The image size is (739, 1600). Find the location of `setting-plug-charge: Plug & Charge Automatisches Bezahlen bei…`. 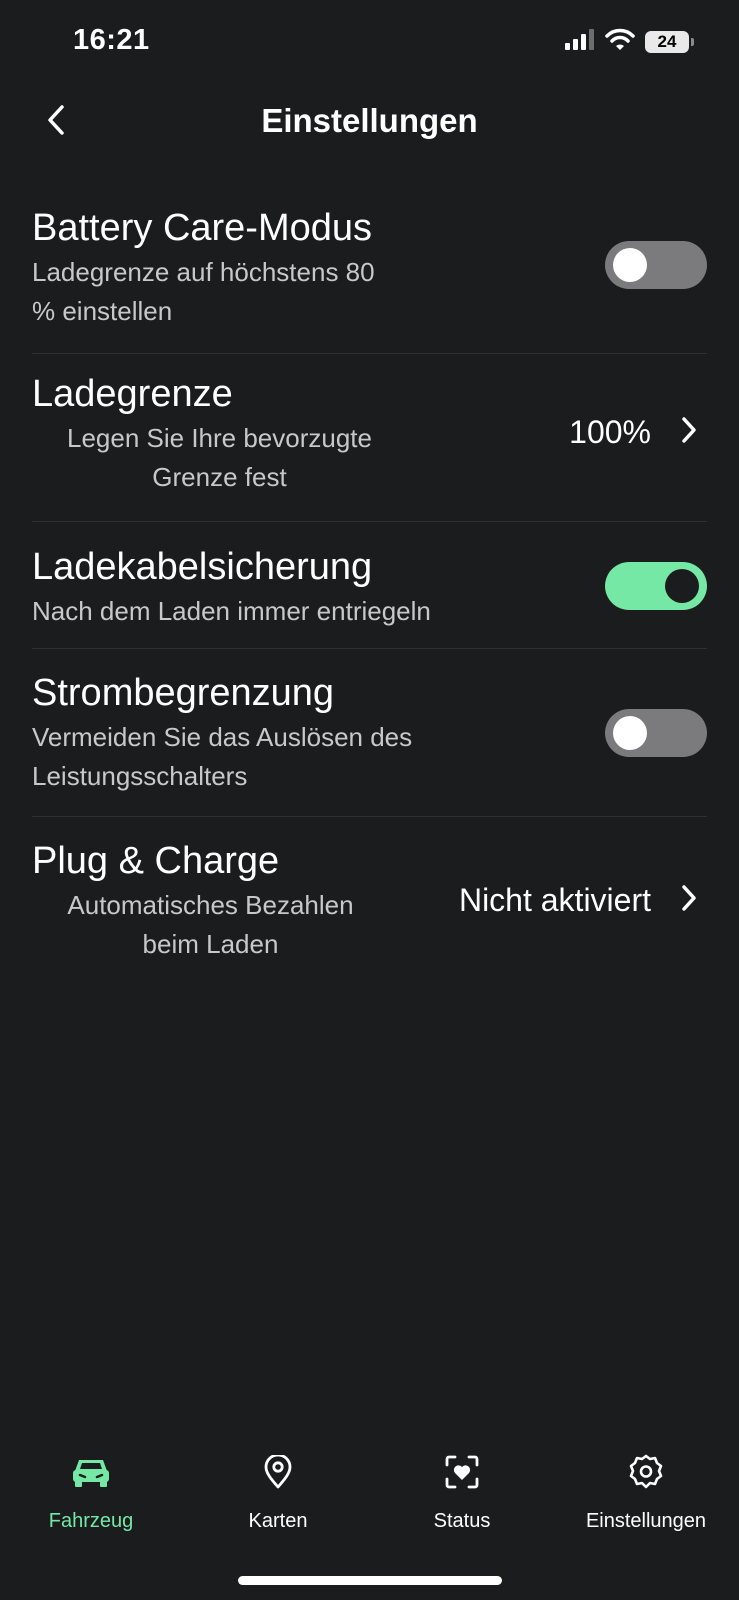

setting-plug-charge: Plug & Charge Automatisches Bezahlen bei… is located at coordinates (369, 897).